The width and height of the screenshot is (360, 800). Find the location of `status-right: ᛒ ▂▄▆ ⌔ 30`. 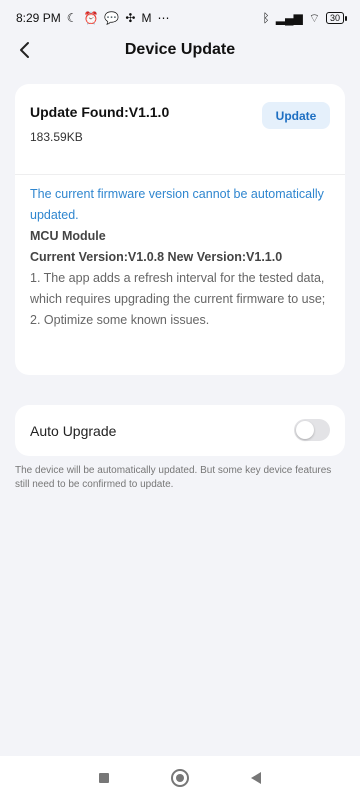

status-right: ᛒ ▂▄▆ ⌔ 30 is located at coordinates (305, 18).